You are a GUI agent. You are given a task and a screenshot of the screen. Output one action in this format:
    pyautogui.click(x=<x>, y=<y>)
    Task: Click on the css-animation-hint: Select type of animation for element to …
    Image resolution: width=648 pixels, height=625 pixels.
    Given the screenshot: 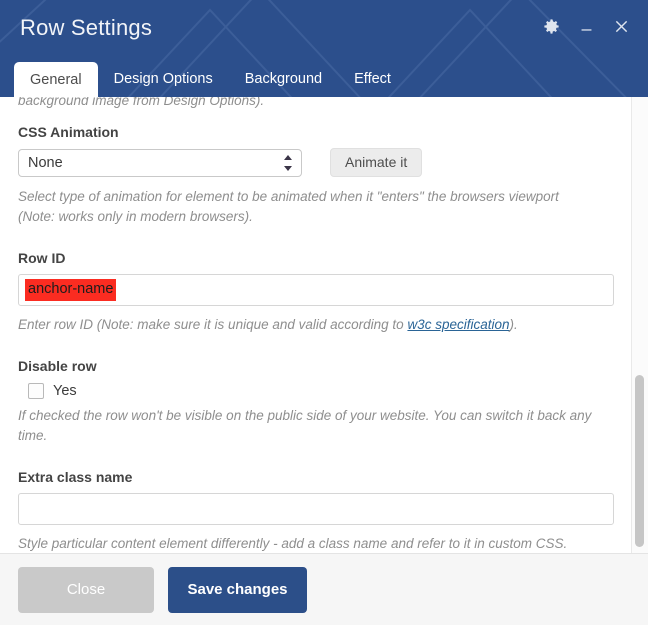 What is the action you would take?
    pyautogui.click(x=288, y=206)
    